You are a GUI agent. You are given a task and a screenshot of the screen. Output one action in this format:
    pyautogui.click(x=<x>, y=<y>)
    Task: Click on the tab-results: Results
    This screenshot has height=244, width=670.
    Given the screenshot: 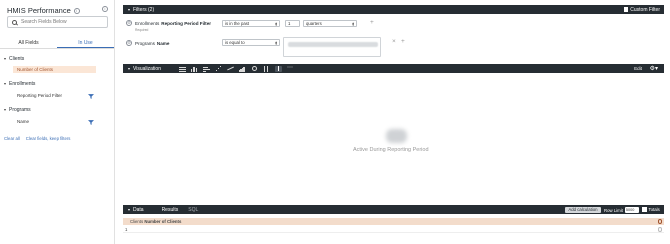 What is the action you would take?
    pyautogui.click(x=170, y=210)
    